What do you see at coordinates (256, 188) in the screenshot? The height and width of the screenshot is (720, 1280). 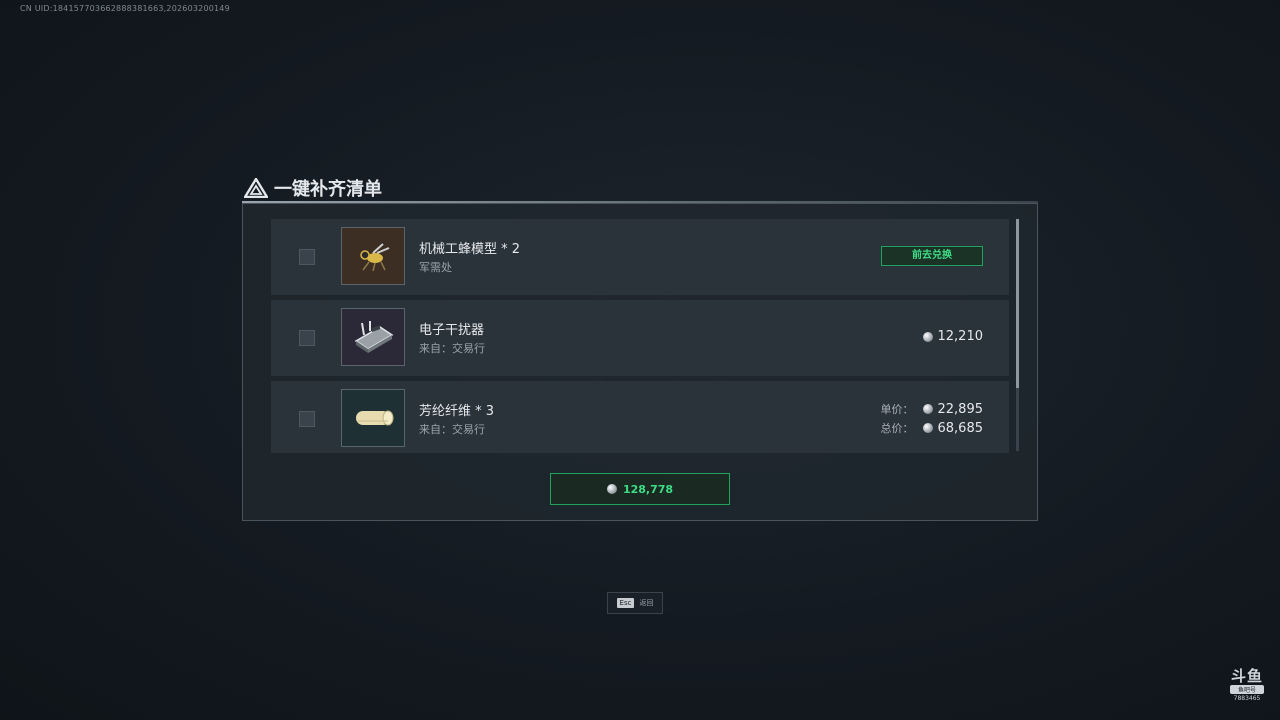 I see `warning-triangle-icon` at bounding box center [256, 188].